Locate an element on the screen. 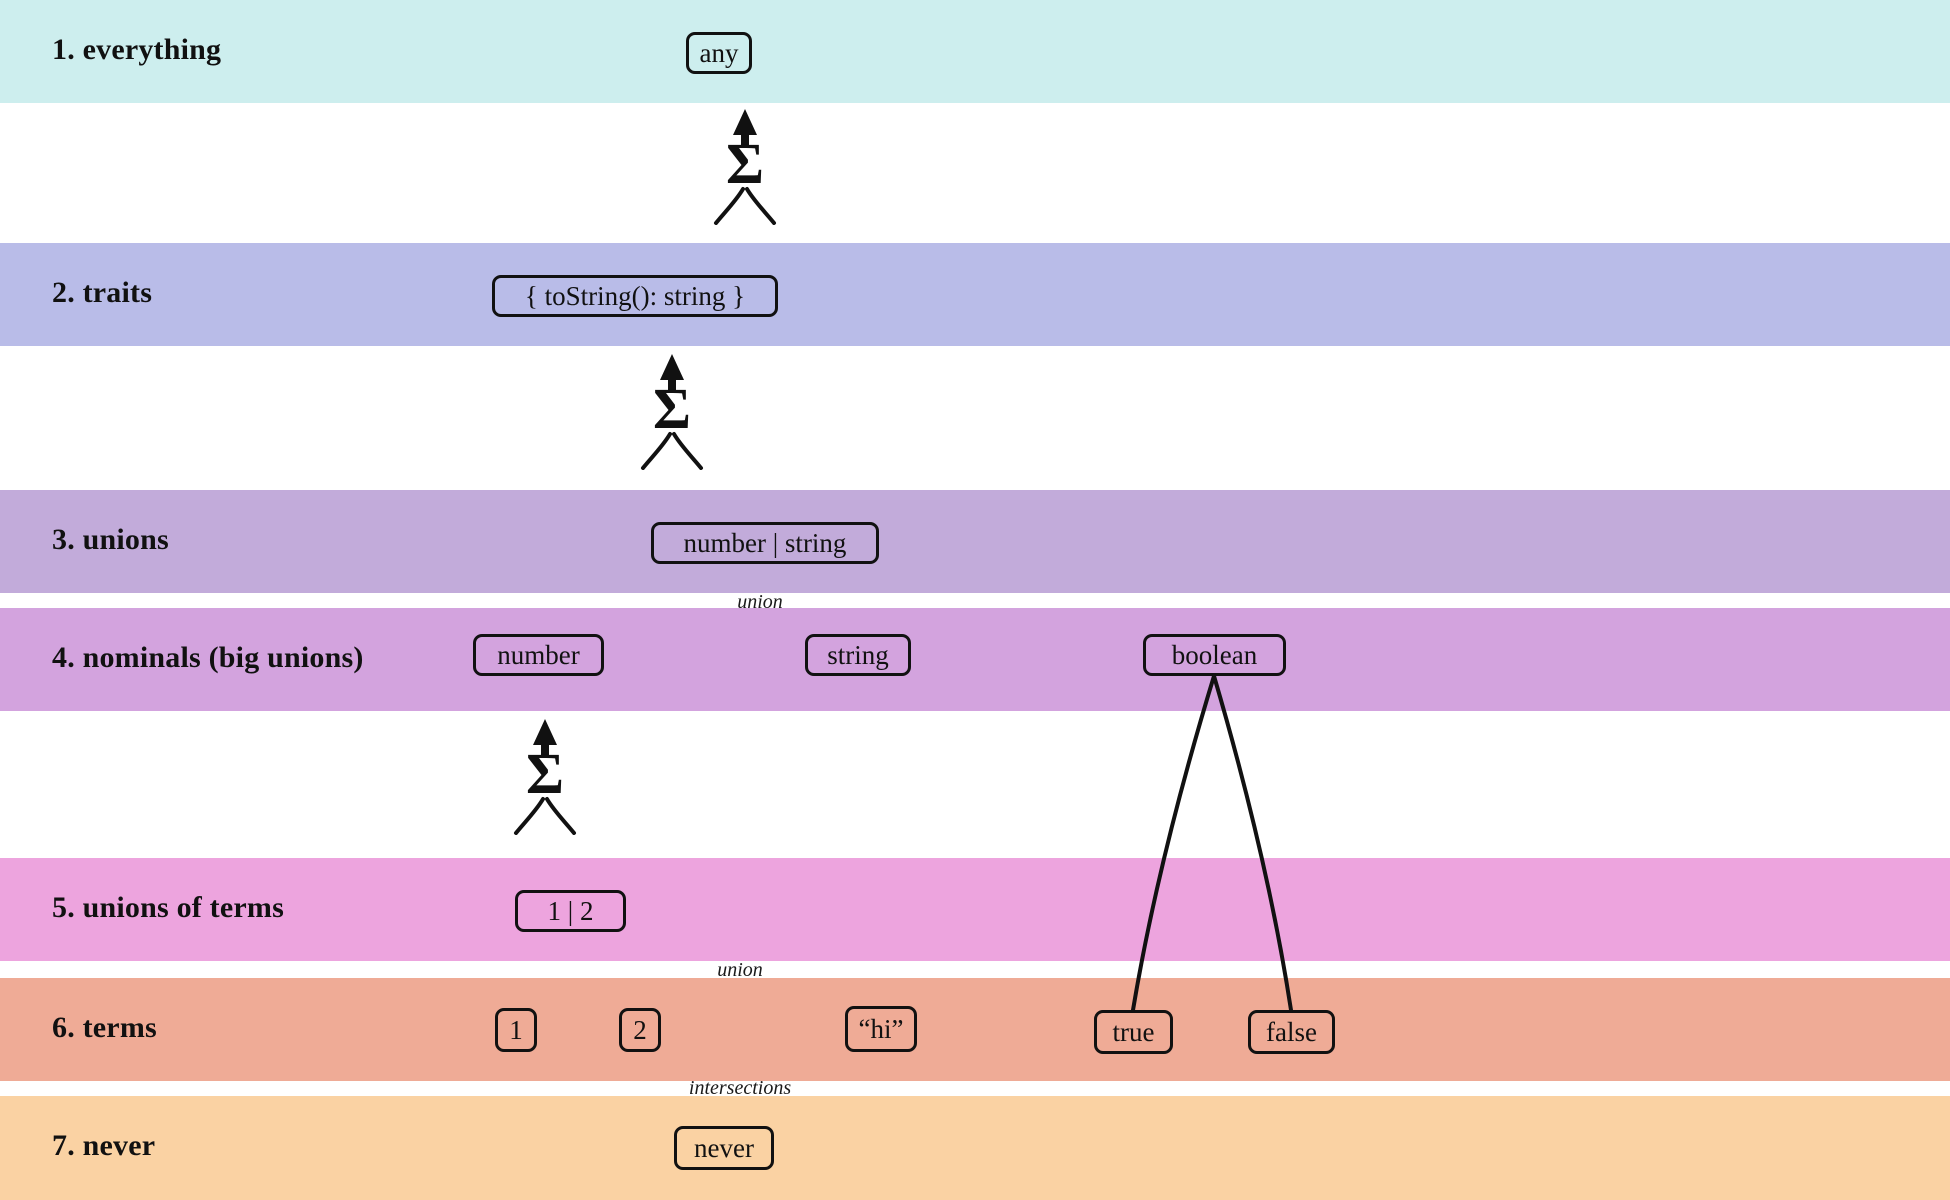 The height and width of the screenshot is (1200, 1950). band-label-terms: 6. terms is located at coordinates (104, 1027).